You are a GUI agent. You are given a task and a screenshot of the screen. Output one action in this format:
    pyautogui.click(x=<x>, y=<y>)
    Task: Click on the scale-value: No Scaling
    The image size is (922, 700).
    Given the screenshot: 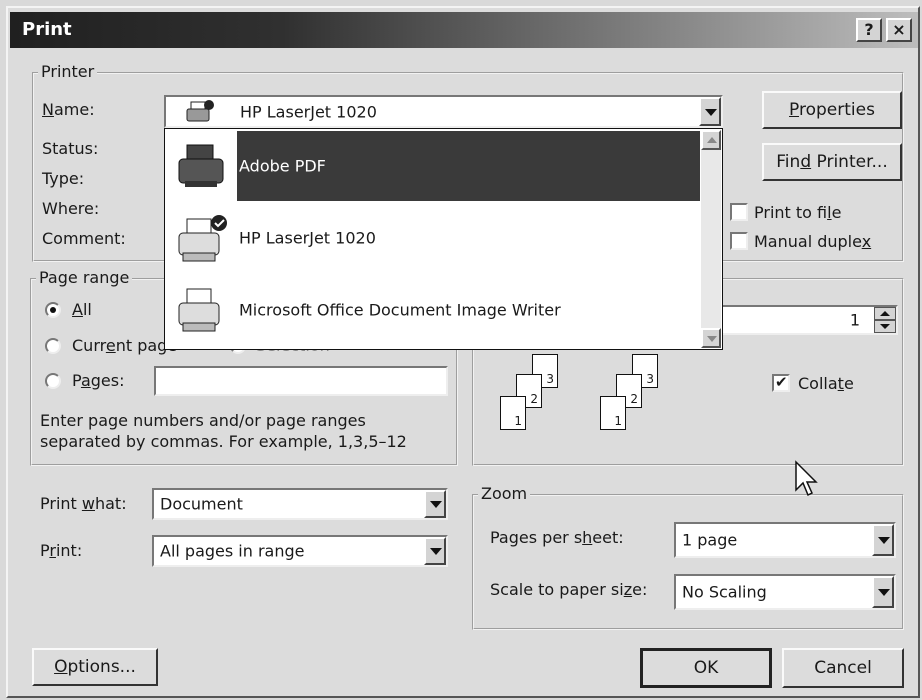 What is the action you would take?
    pyautogui.click(x=724, y=592)
    